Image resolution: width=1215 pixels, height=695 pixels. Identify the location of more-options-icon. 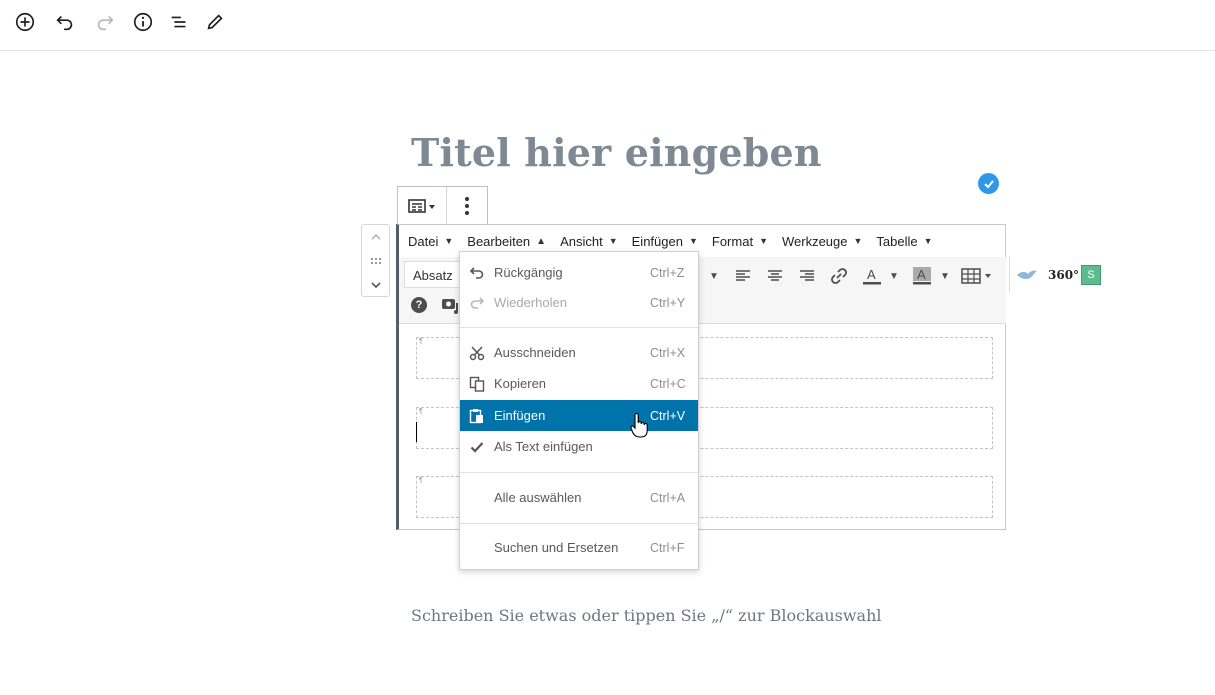
(467, 206).